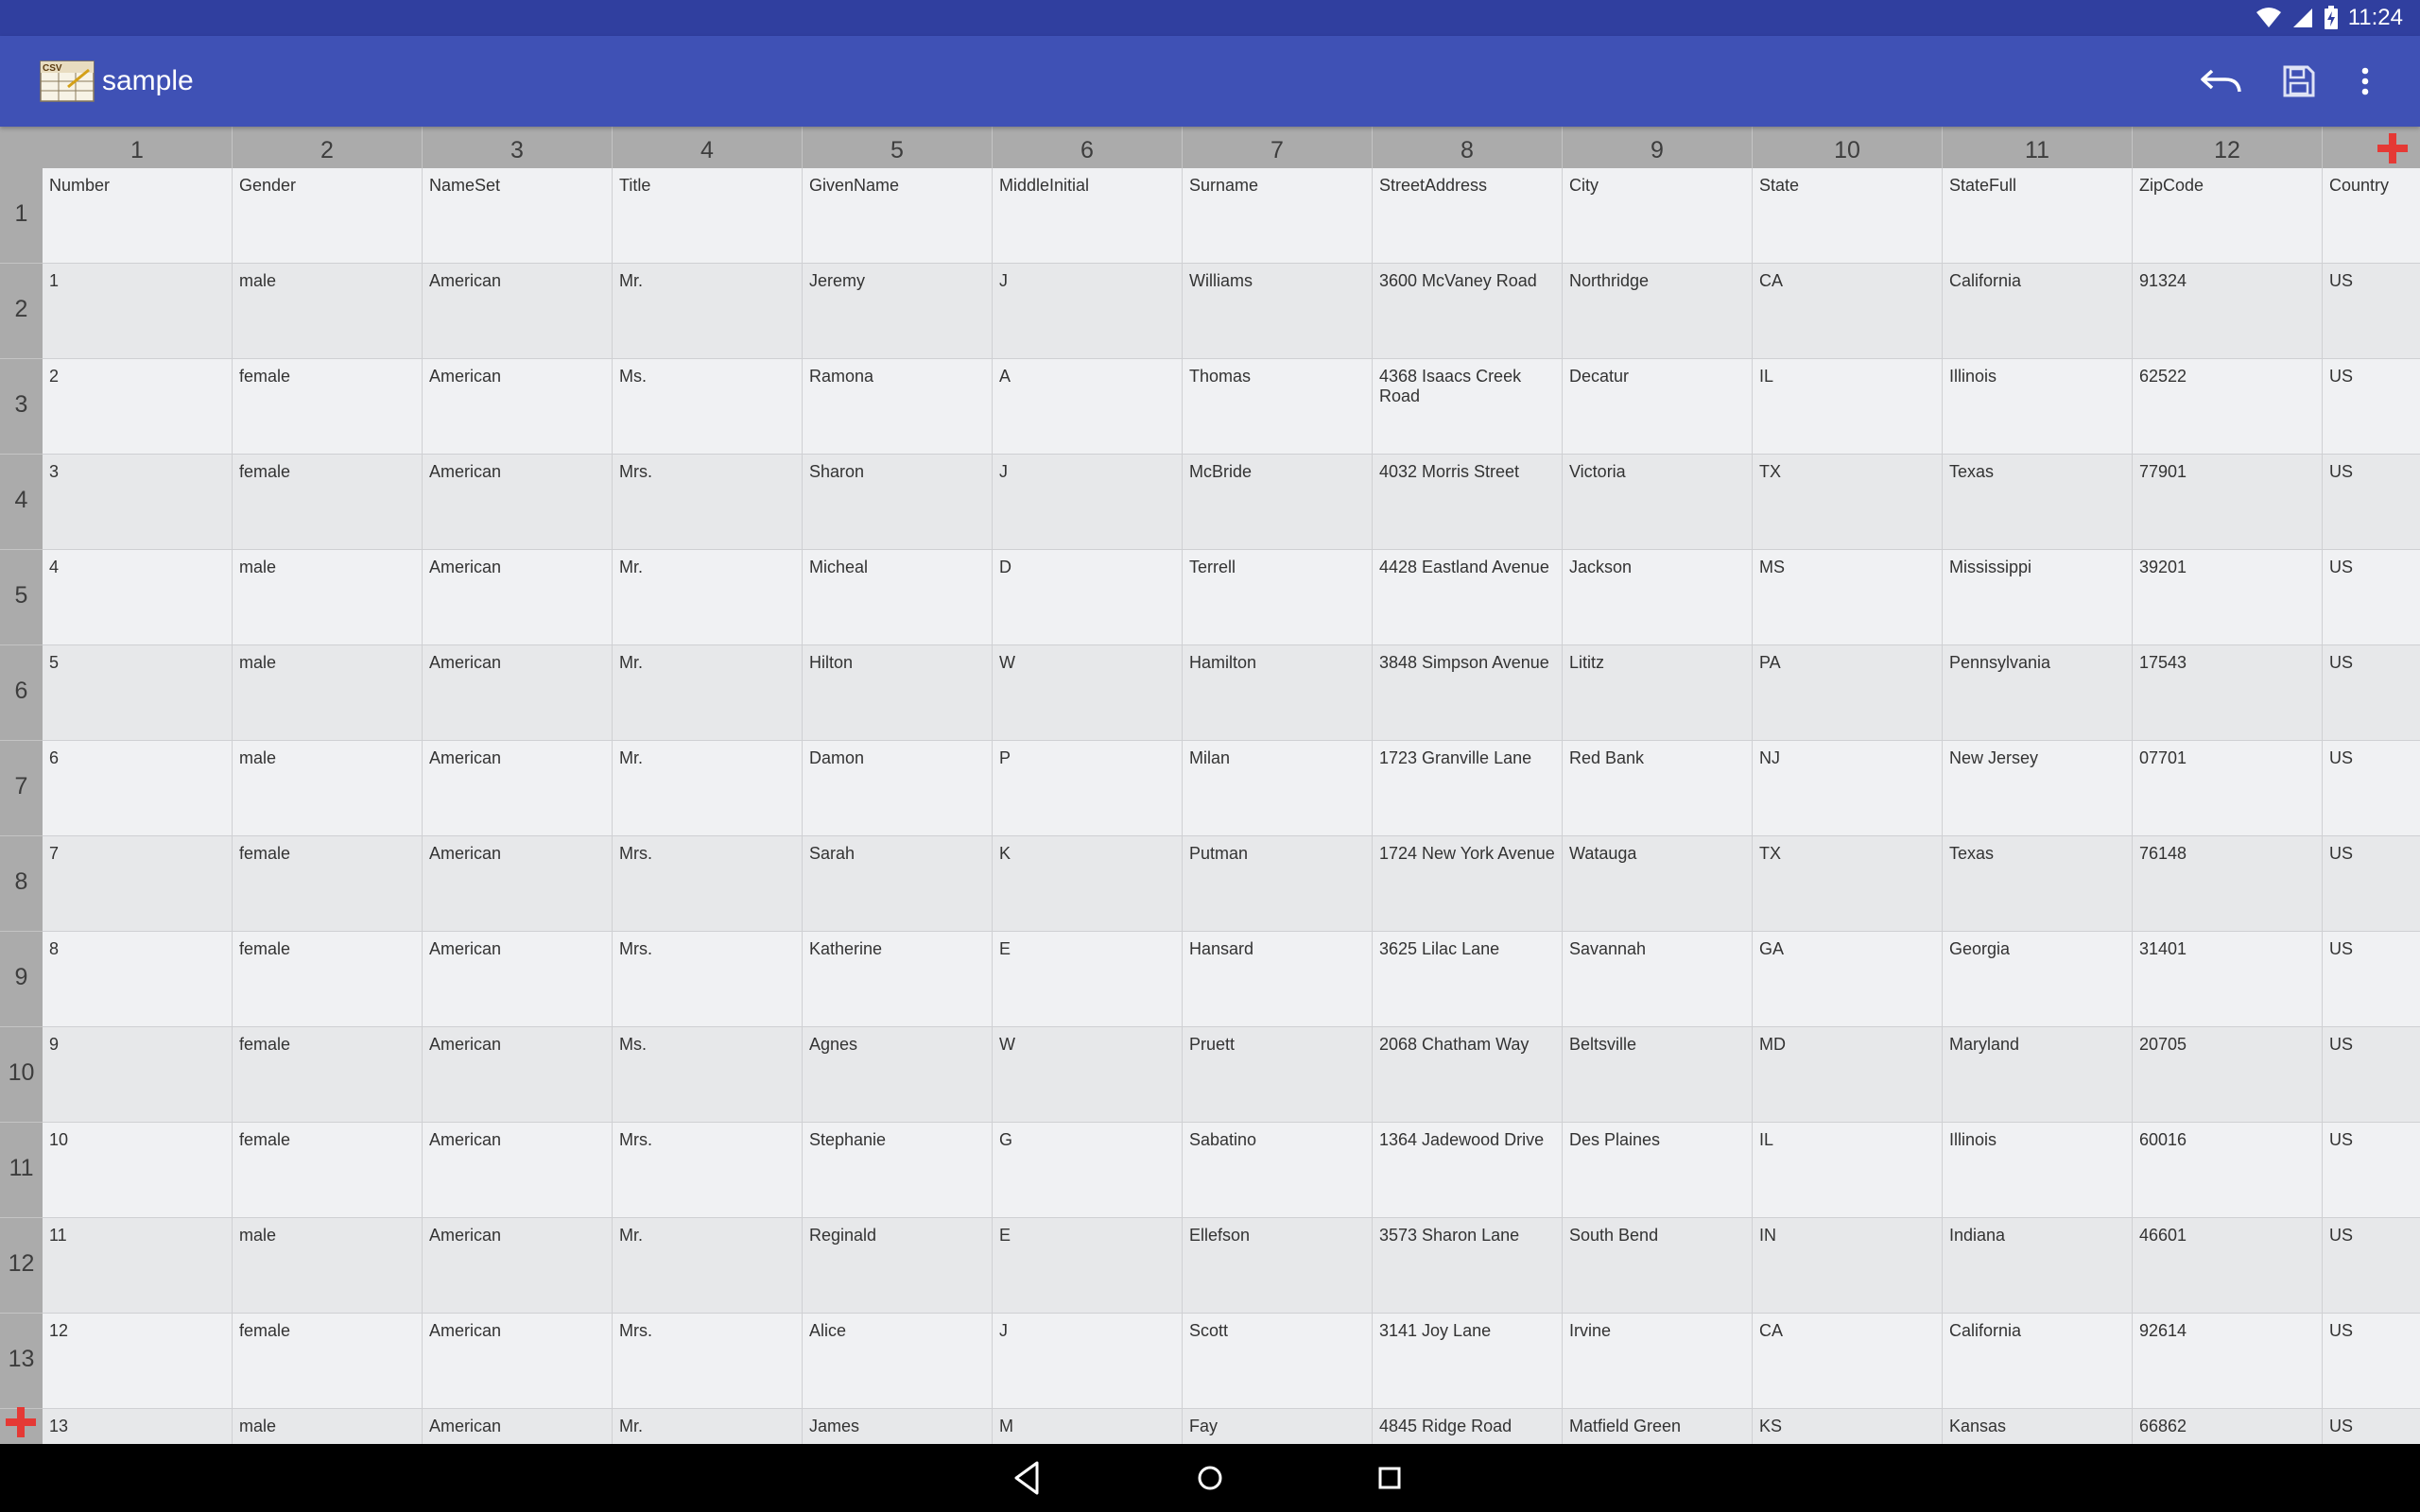 The width and height of the screenshot is (2420, 1512). What do you see at coordinates (1848, 597) in the screenshot?
I see `table-cell: MS` at bounding box center [1848, 597].